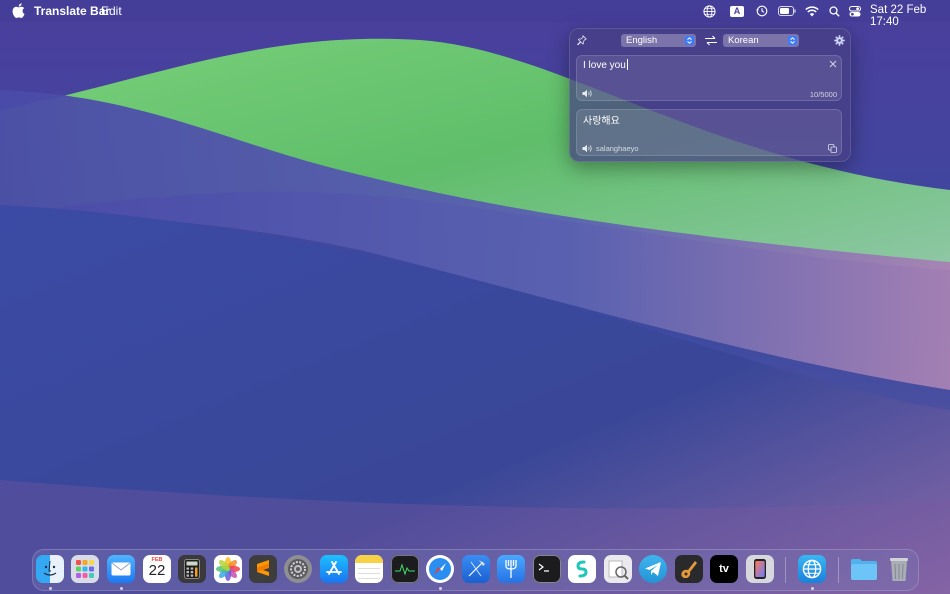  Describe the element at coordinates (547, 569) in the screenshot. I see `dock-terminal-icon` at that location.